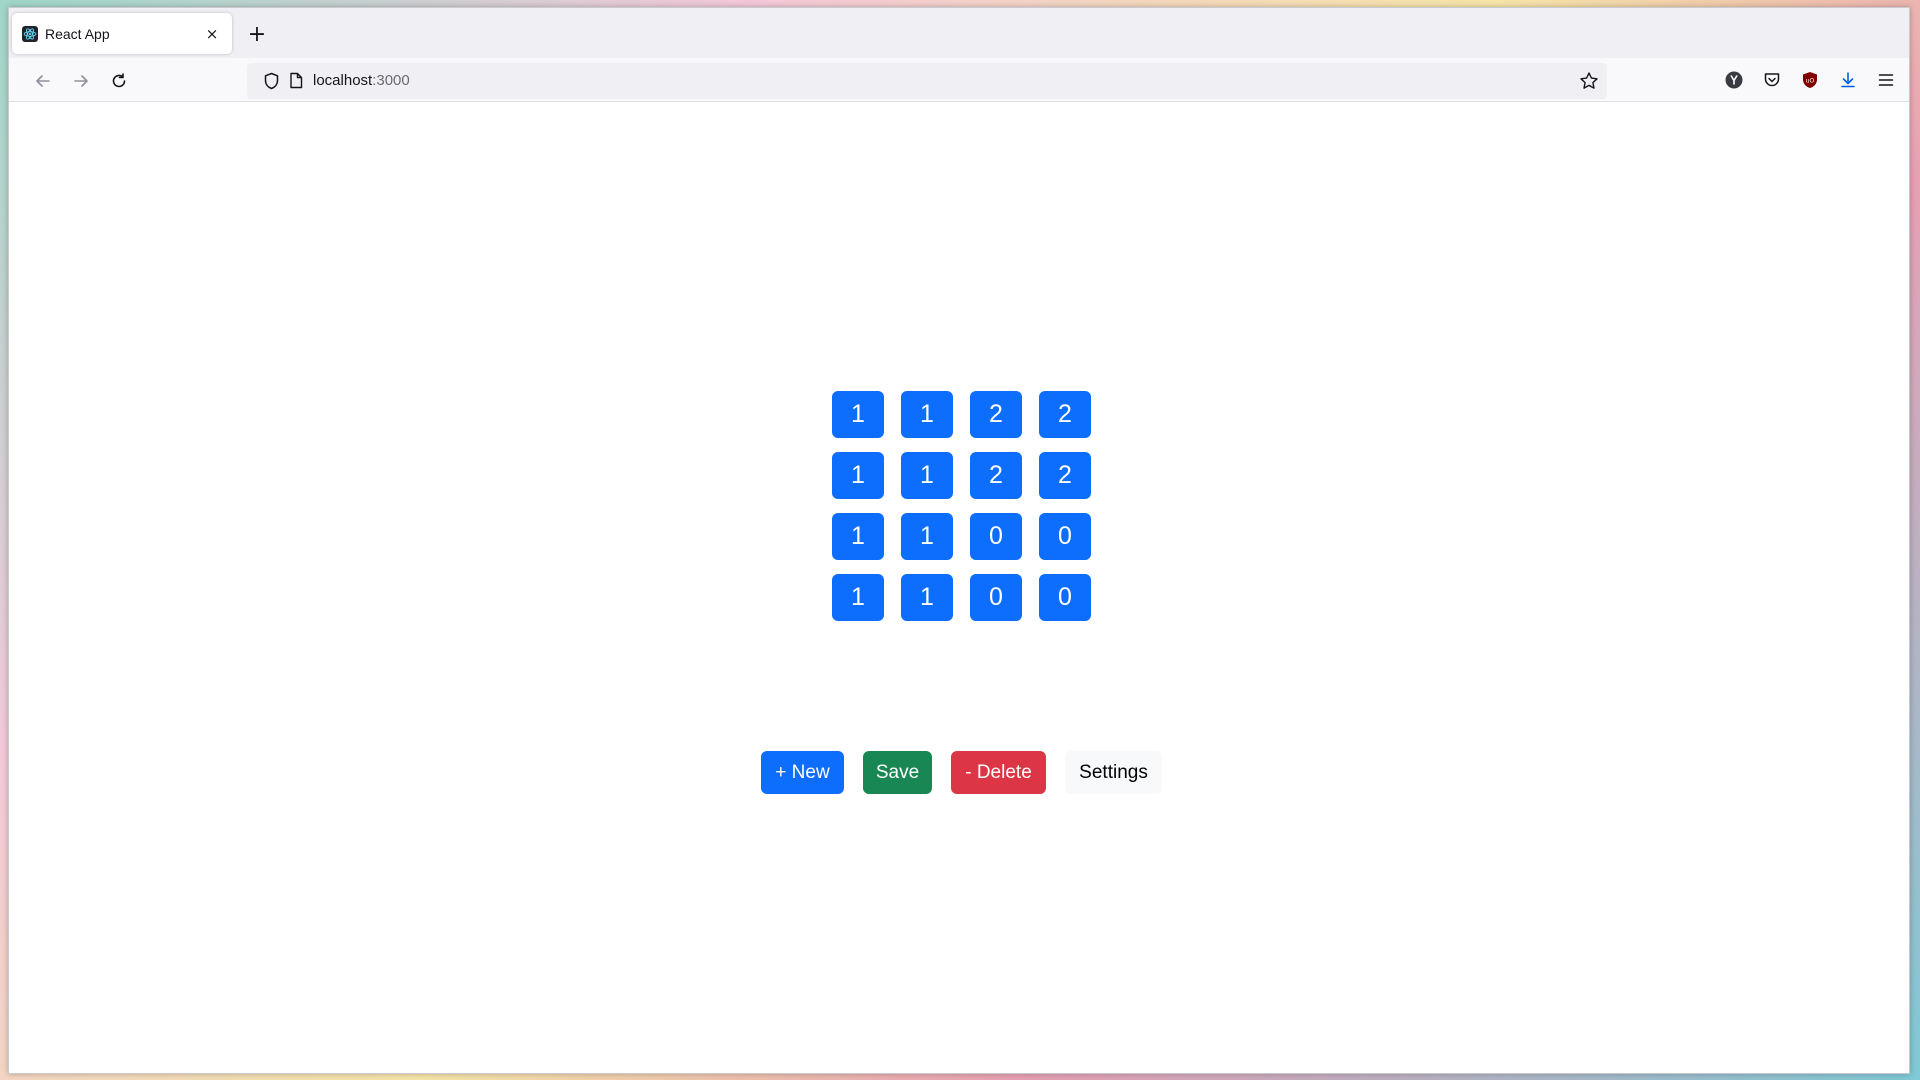 The image size is (1920, 1080). What do you see at coordinates (77, 33) in the screenshot?
I see `tab-title: React App` at bounding box center [77, 33].